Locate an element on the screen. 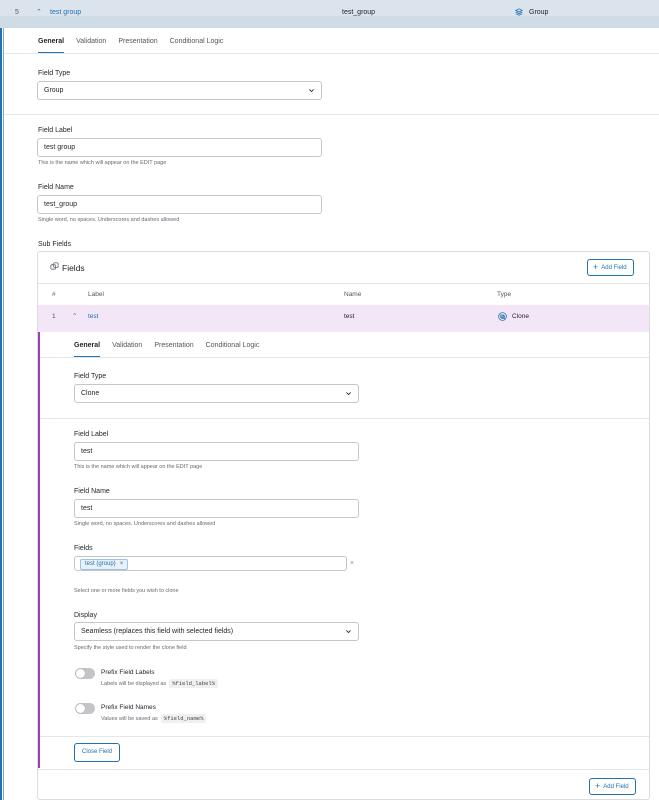  field-type-select: Group is located at coordinates (179, 90).